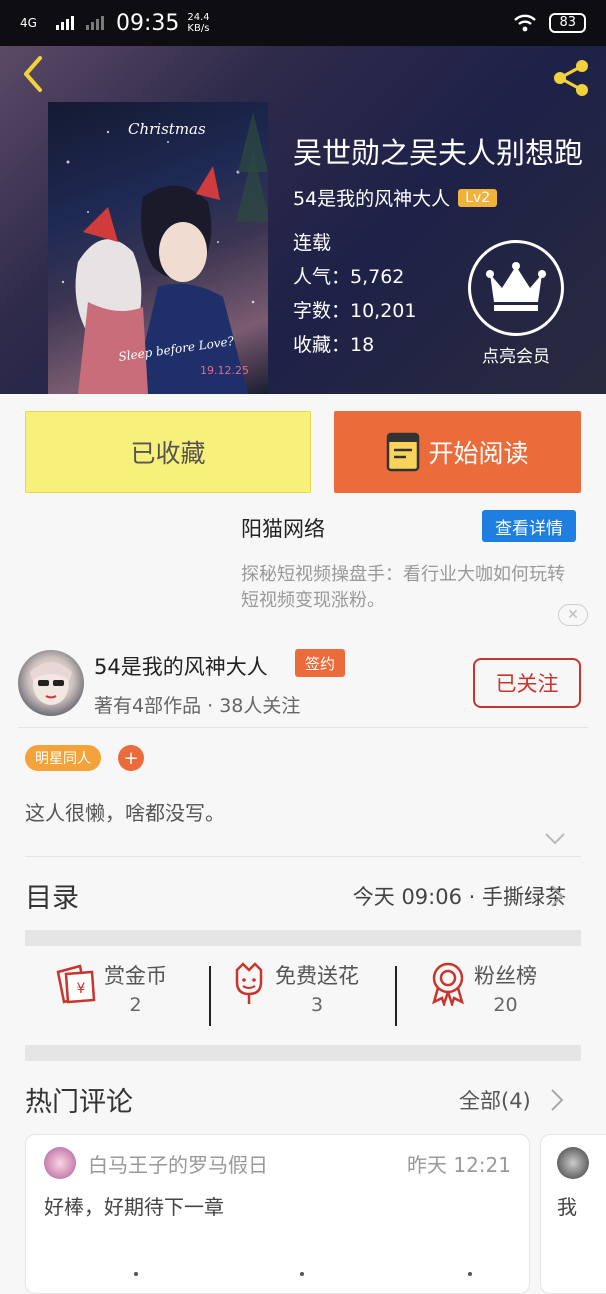 Image resolution: width=606 pixels, height=1294 pixels. Describe the element at coordinates (181, 666) in the screenshot. I see `author-name: 54是我的风神大人` at that location.